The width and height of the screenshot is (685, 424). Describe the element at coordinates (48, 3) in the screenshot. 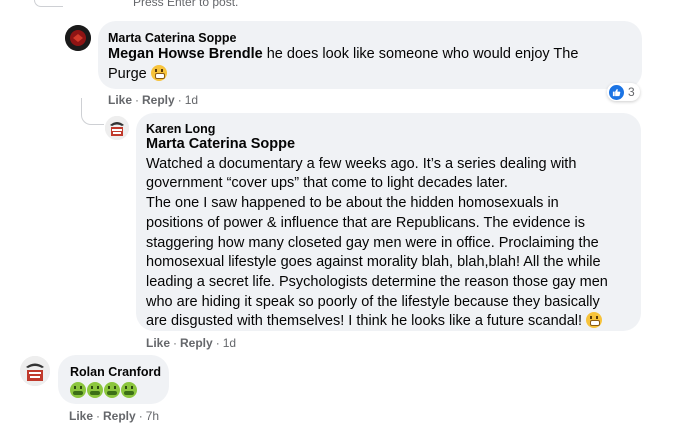

I see `thread-line-top` at that location.